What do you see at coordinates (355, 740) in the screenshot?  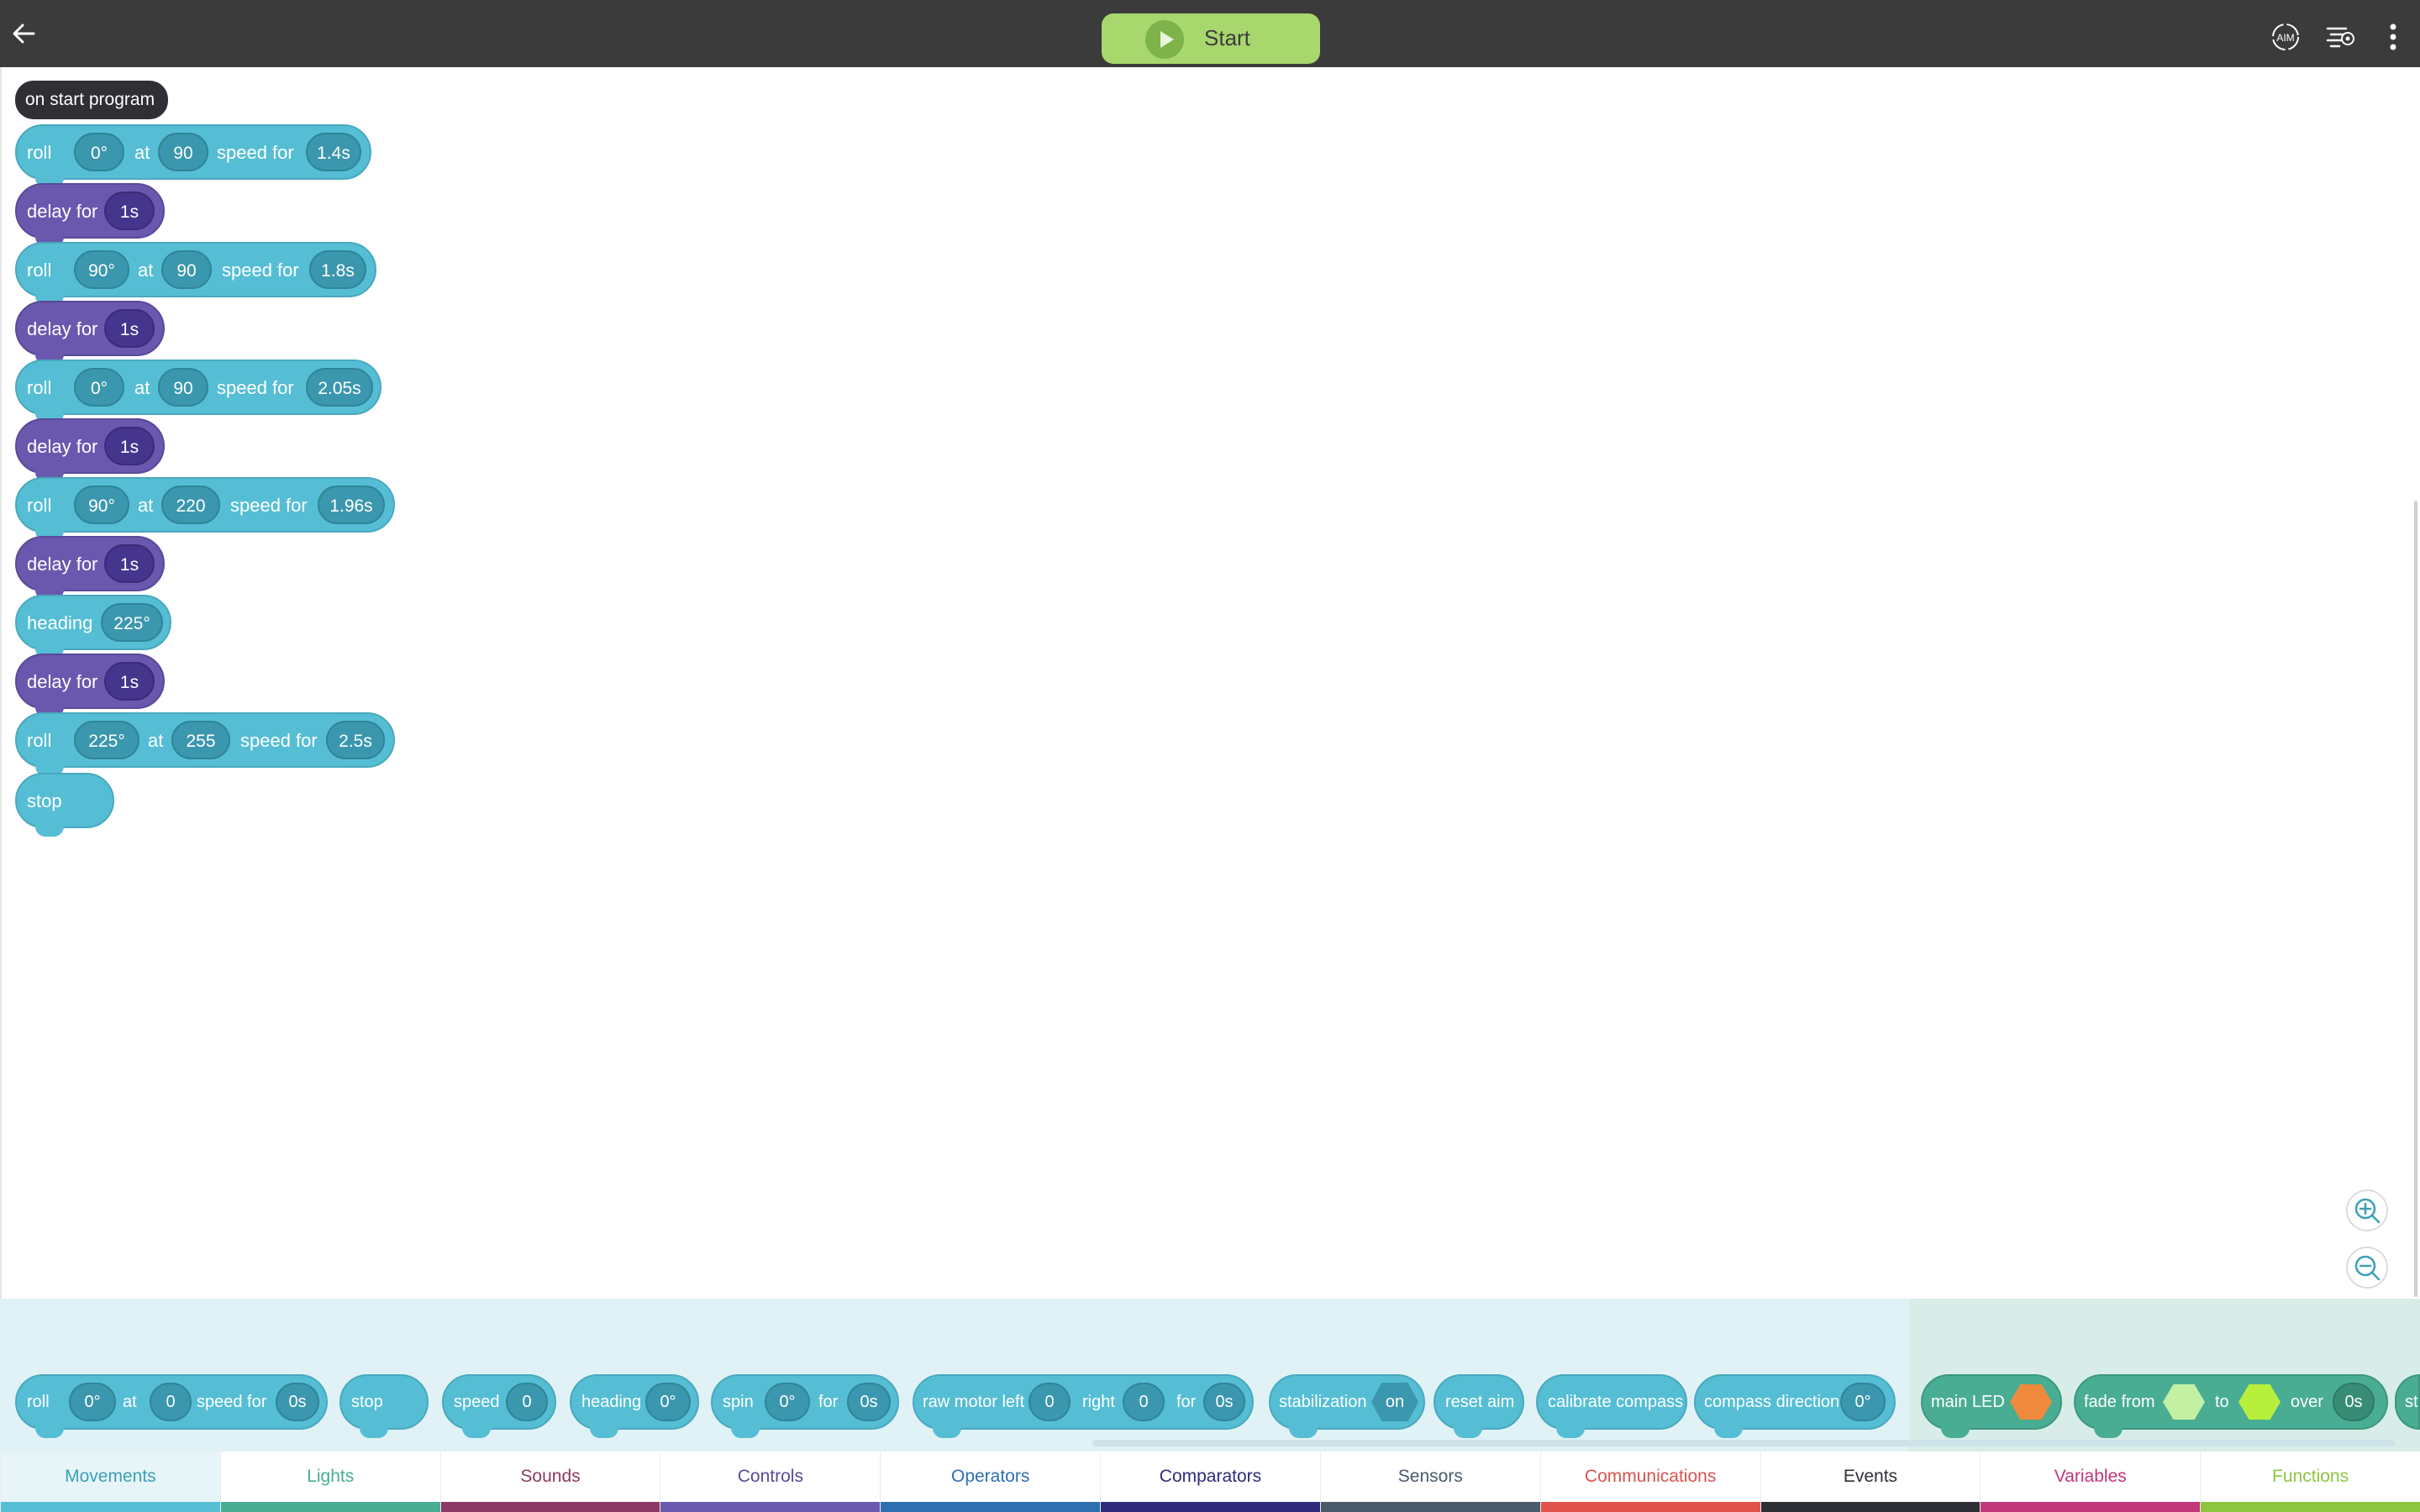 I see `duration-input: 2.5s` at bounding box center [355, 740].